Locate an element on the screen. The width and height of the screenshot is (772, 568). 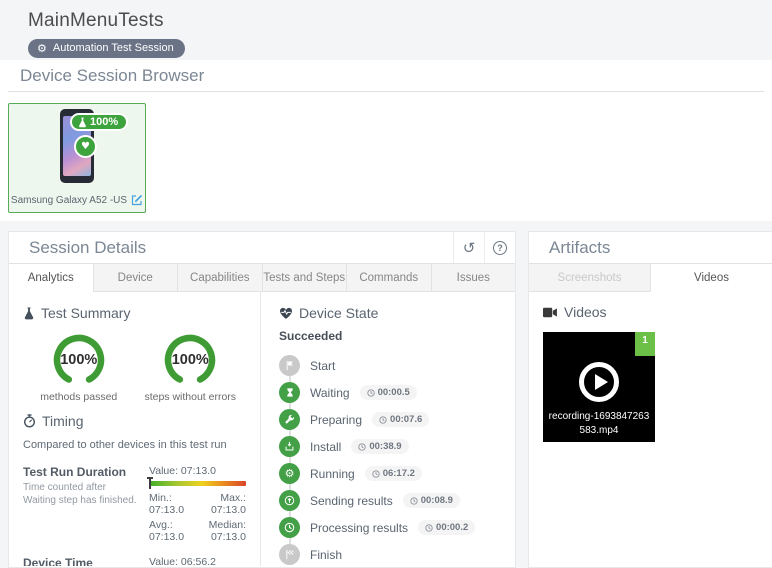
refresh-button: ↺ is located at coordinates (468, 247).